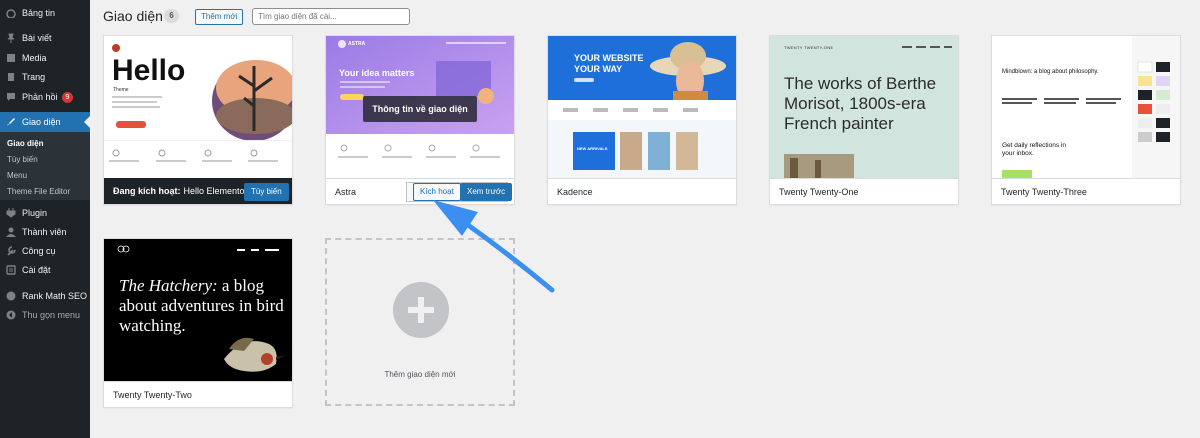  Describe the element at coordinates (11, 296) in the screenshot. I see `rankmath-icon` at that location.